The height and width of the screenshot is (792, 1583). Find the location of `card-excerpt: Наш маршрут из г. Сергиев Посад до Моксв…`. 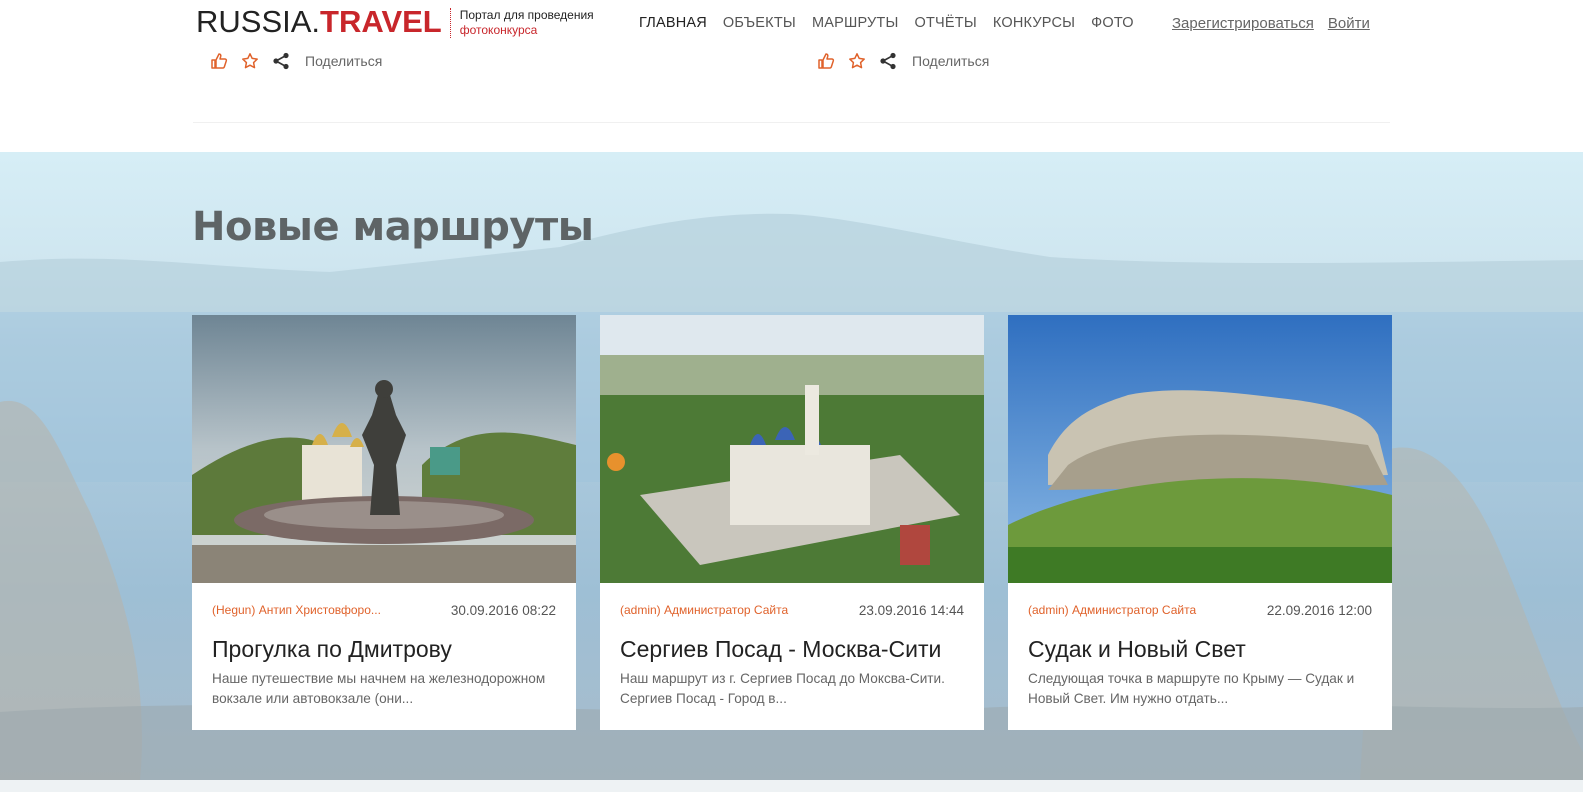

card-excerpt: Наш маршрут из г. Сергиев Посад до Моксв… is located at coordinates (782, 688).